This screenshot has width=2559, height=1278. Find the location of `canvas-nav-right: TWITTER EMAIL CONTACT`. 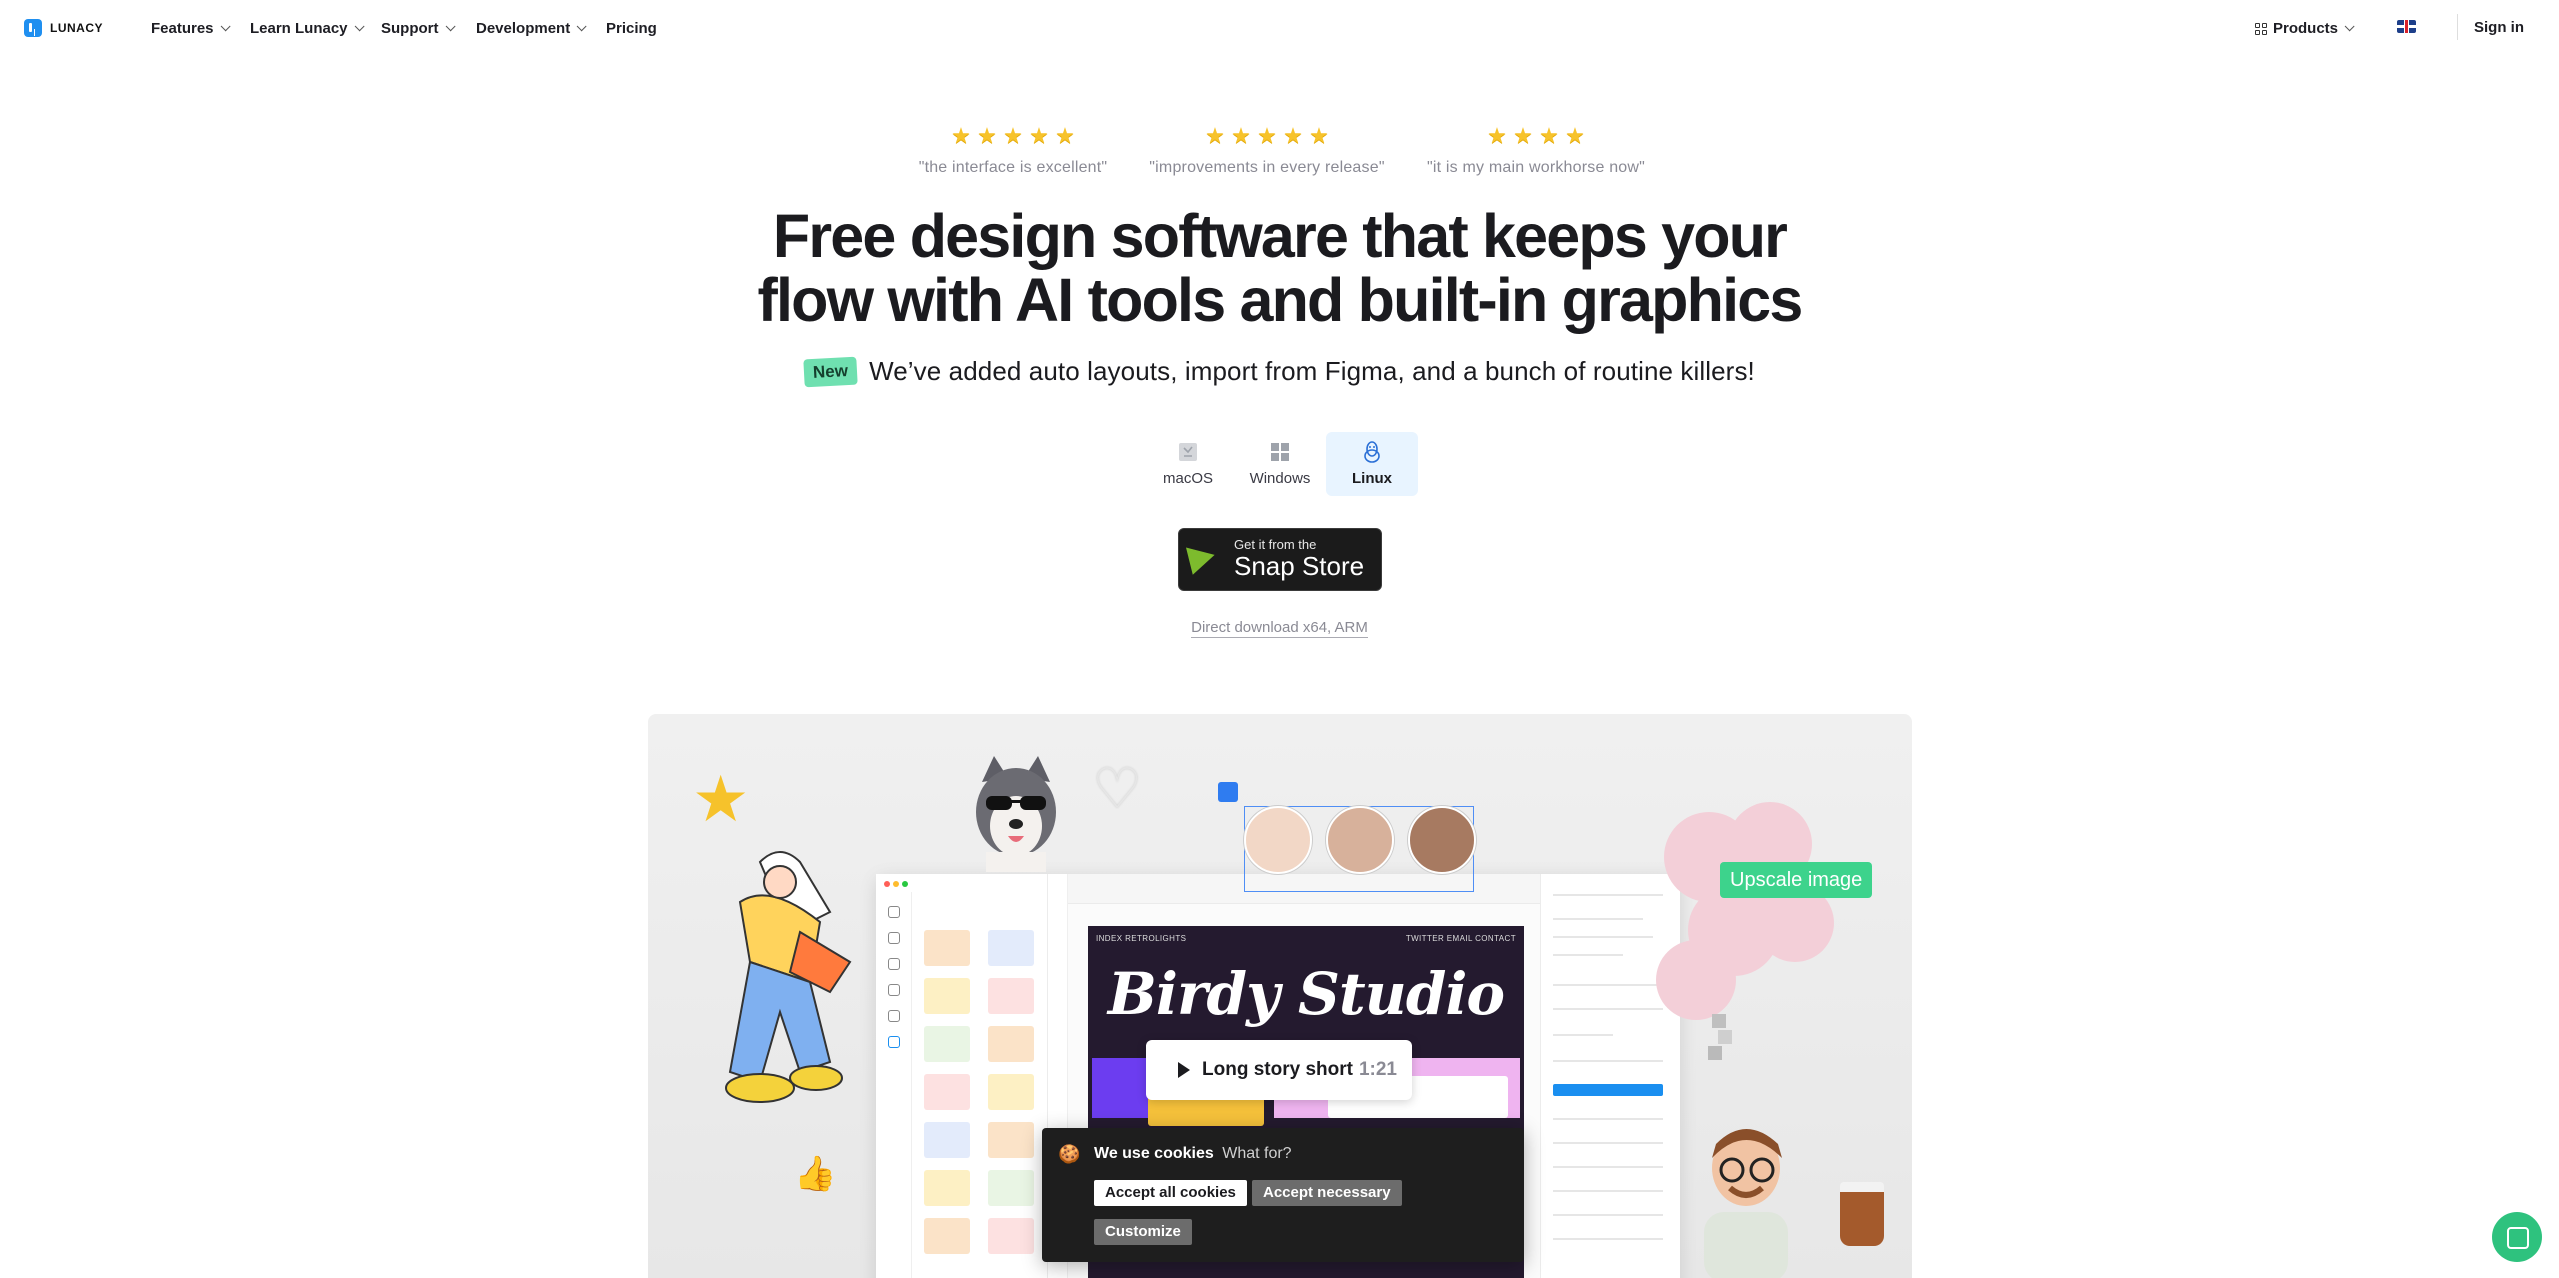

canvas-nav-right: TWITTER EMAIL CONTACT is located at coordinates (1460, 938).